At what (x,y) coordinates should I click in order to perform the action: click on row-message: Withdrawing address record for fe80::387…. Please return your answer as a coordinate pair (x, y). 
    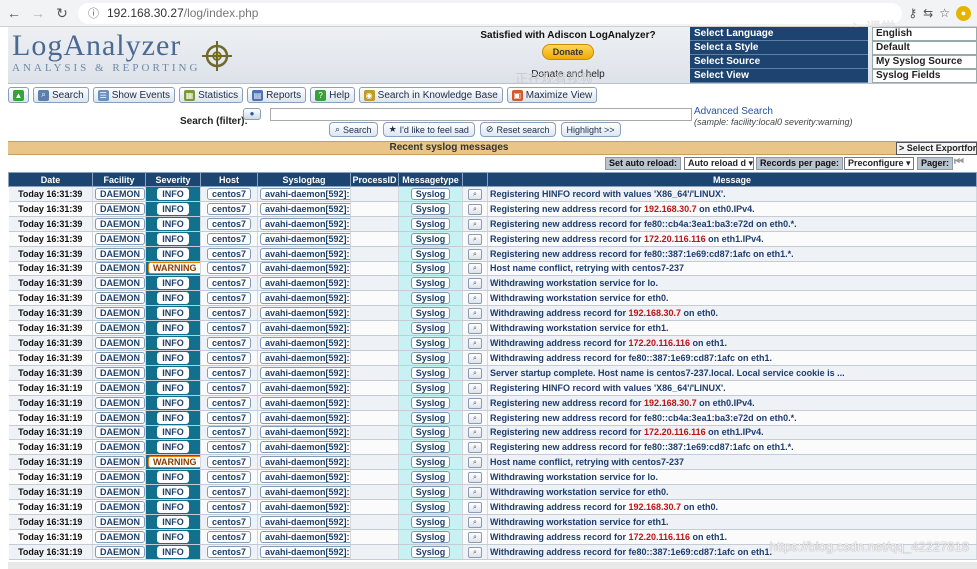
    Looking at the image, I should click on (732, 358).